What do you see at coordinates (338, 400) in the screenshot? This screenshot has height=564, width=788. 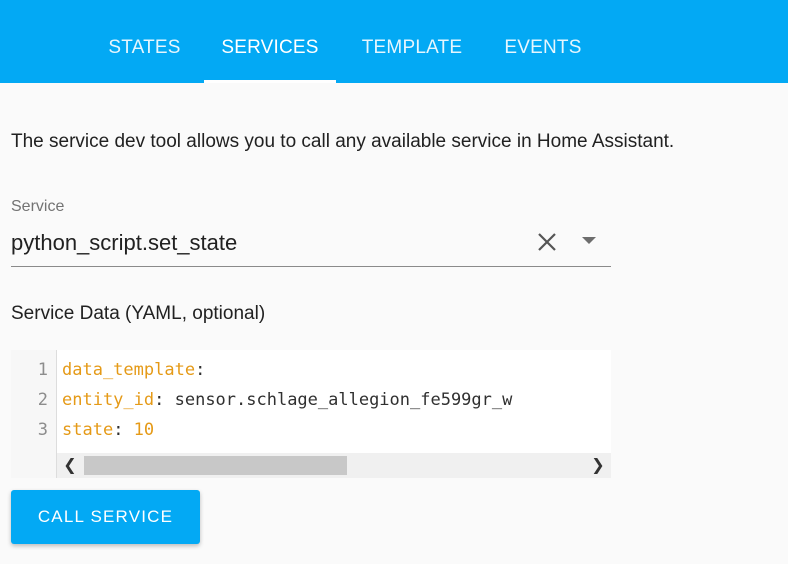 I see `yaml-value: sensor.schlage_allegion_fe599gr_w` at bounding box center [338, 400].